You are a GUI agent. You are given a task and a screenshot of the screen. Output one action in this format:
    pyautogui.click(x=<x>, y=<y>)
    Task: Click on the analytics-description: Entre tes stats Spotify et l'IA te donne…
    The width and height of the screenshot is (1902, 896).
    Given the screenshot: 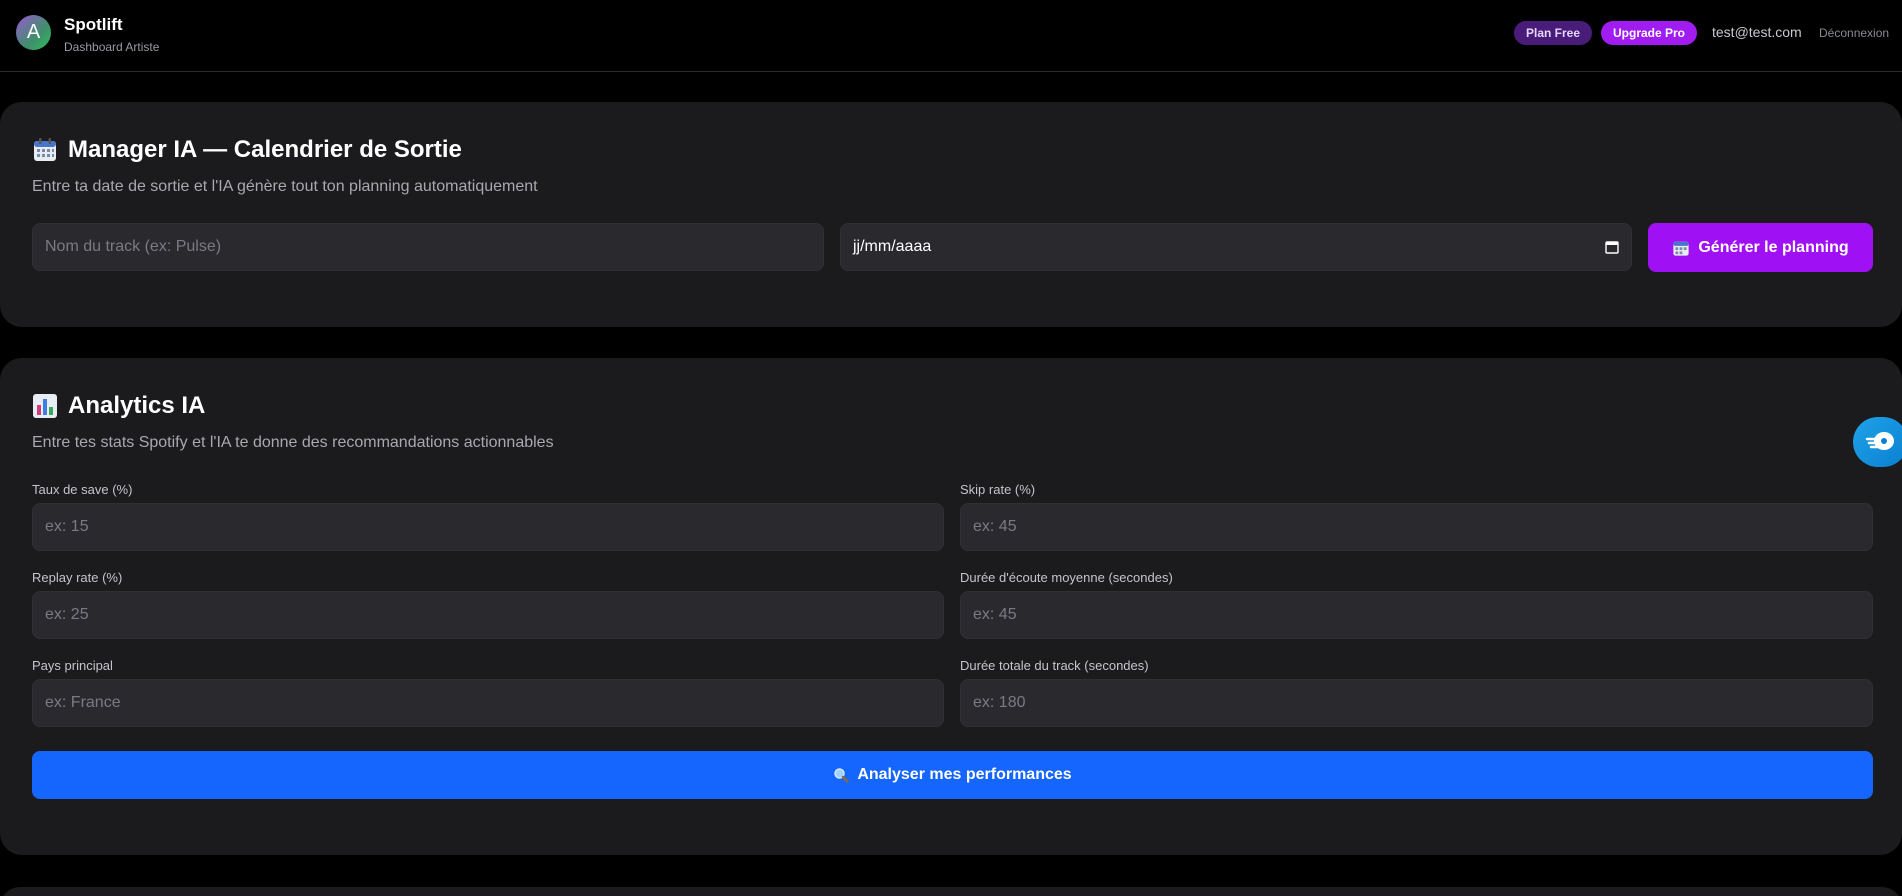 What is the action you would take?
    pyautogui.click(x=293, y=442)
    